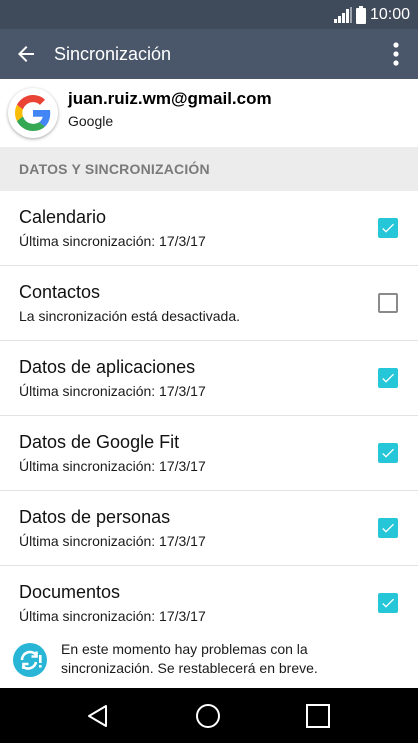 The image size is (418, 743). I want to click on nav-back-button, so click(98, 716).